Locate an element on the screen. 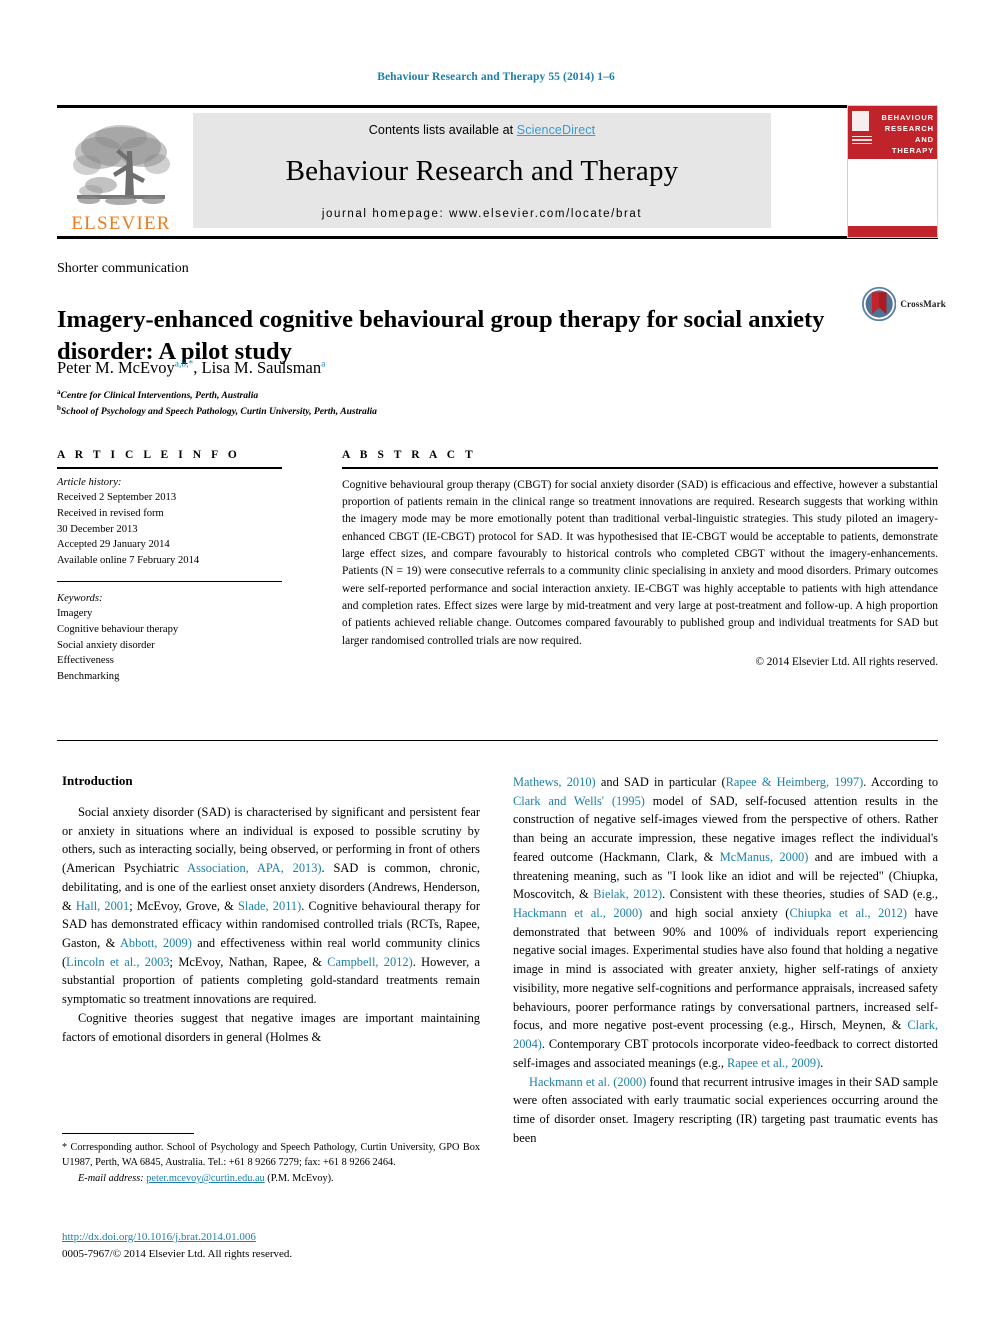 The width and height of the screenshot is (992, 1323). abstract-rule is located at coordinates (640, 468).